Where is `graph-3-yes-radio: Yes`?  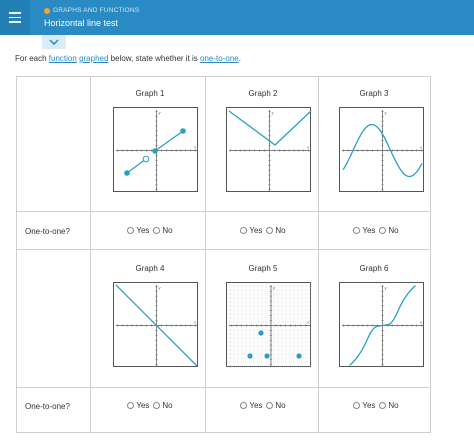
graph-3-yes-radio: Yes is located at coordinates (364, 230).